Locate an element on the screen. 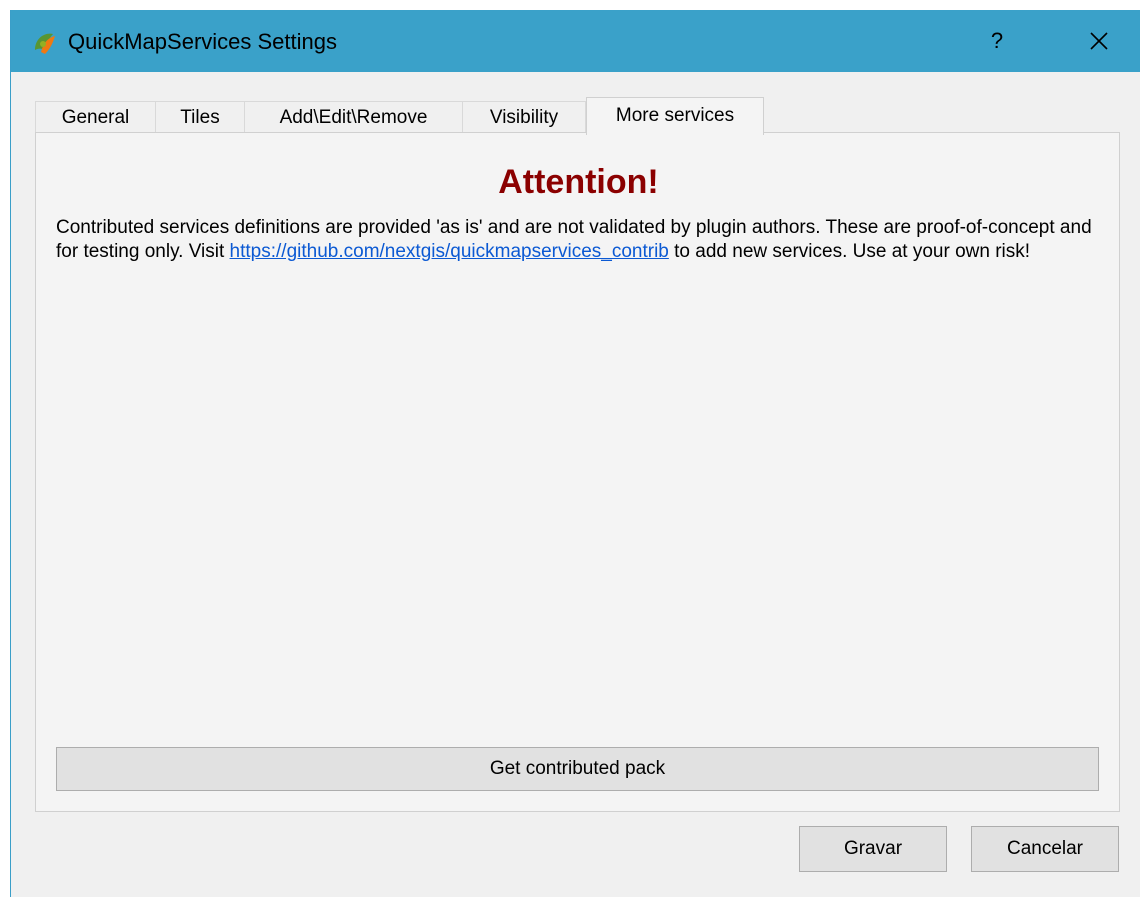 The width and height of the screenshot is (1140, 897). get-contributed-pack-button: Get contributed pack is located at coordinates (577, 769).